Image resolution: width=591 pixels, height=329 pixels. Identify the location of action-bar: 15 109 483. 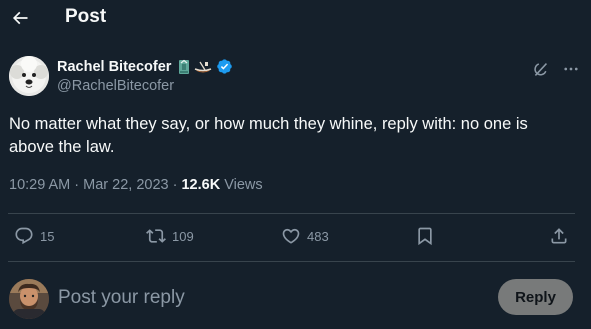
(295, 237).